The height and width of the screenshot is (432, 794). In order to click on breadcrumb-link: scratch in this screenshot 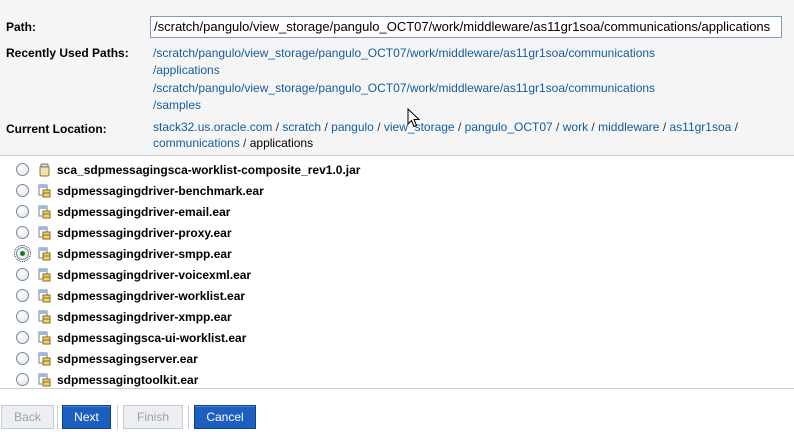, I will do `click(301, 127)`.